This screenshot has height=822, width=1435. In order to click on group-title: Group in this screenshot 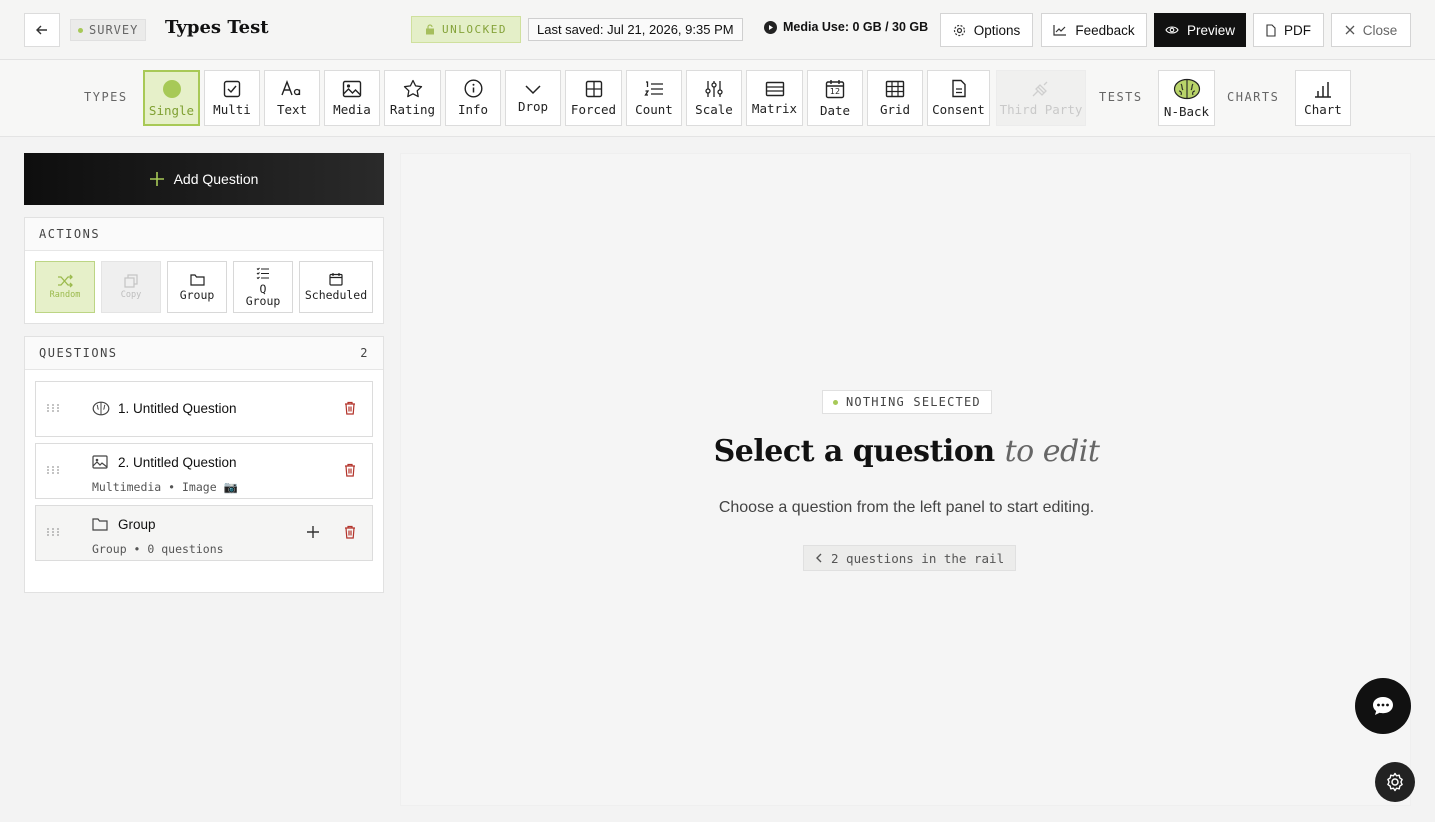, I will do `click(137, 524)`.